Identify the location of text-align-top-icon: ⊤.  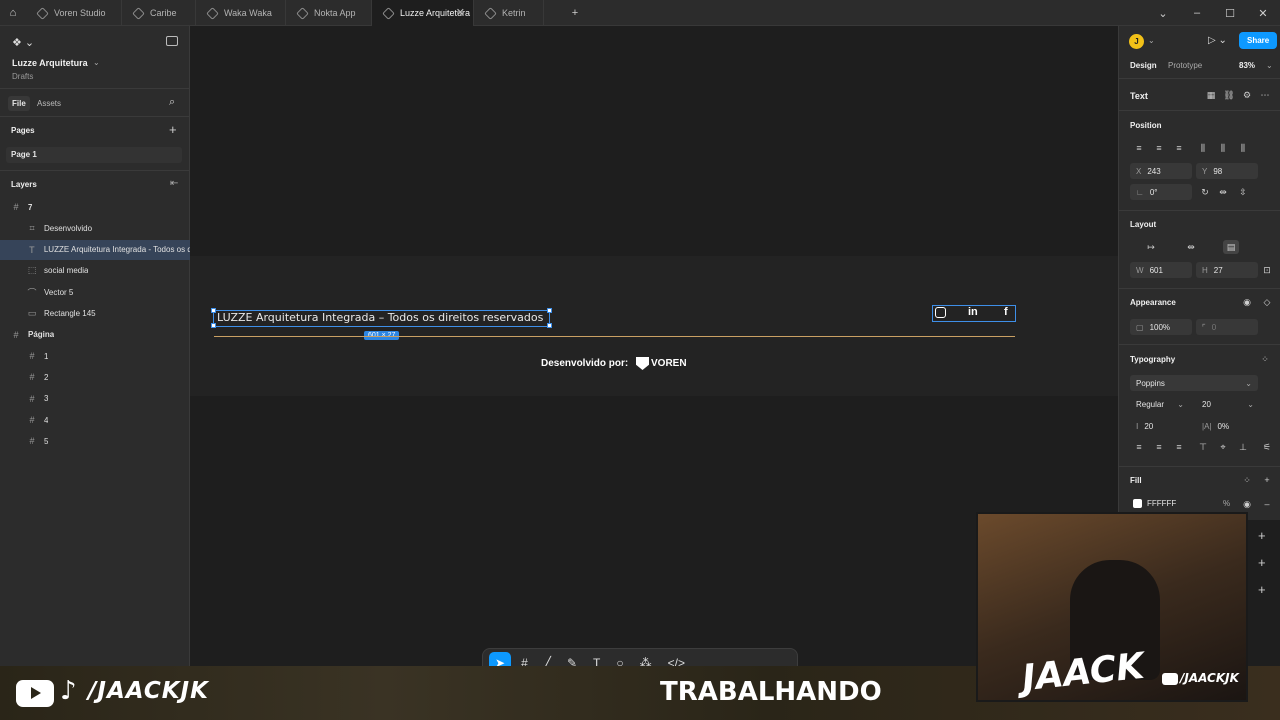
(1203, 447).